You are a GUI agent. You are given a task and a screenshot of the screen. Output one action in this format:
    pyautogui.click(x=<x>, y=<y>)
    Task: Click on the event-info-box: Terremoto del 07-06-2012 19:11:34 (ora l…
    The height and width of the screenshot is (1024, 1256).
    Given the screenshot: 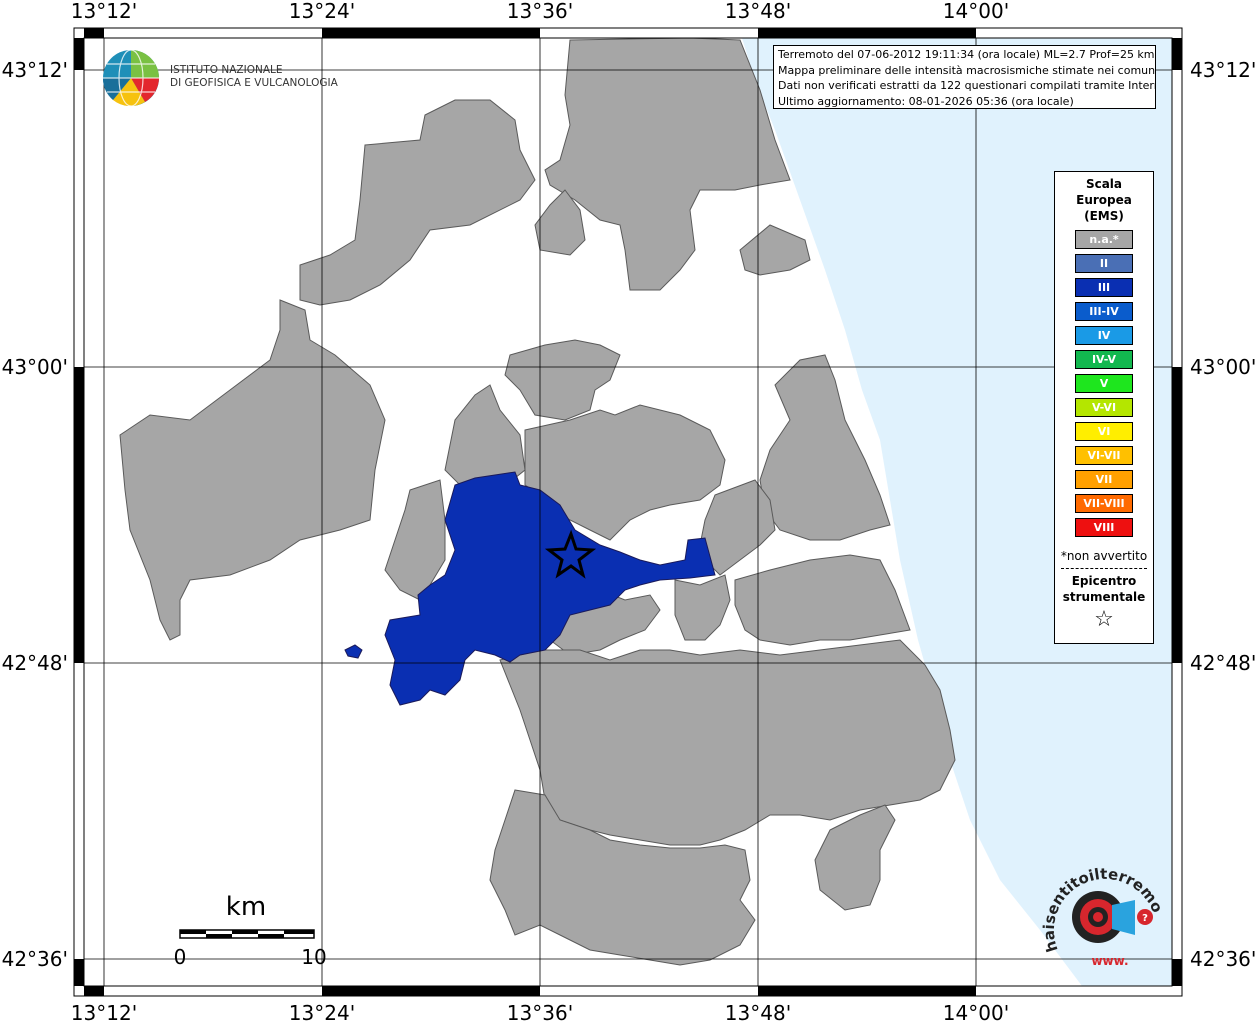 What is the action you would take?
    pyautogui.click(x=964, y=77)
    